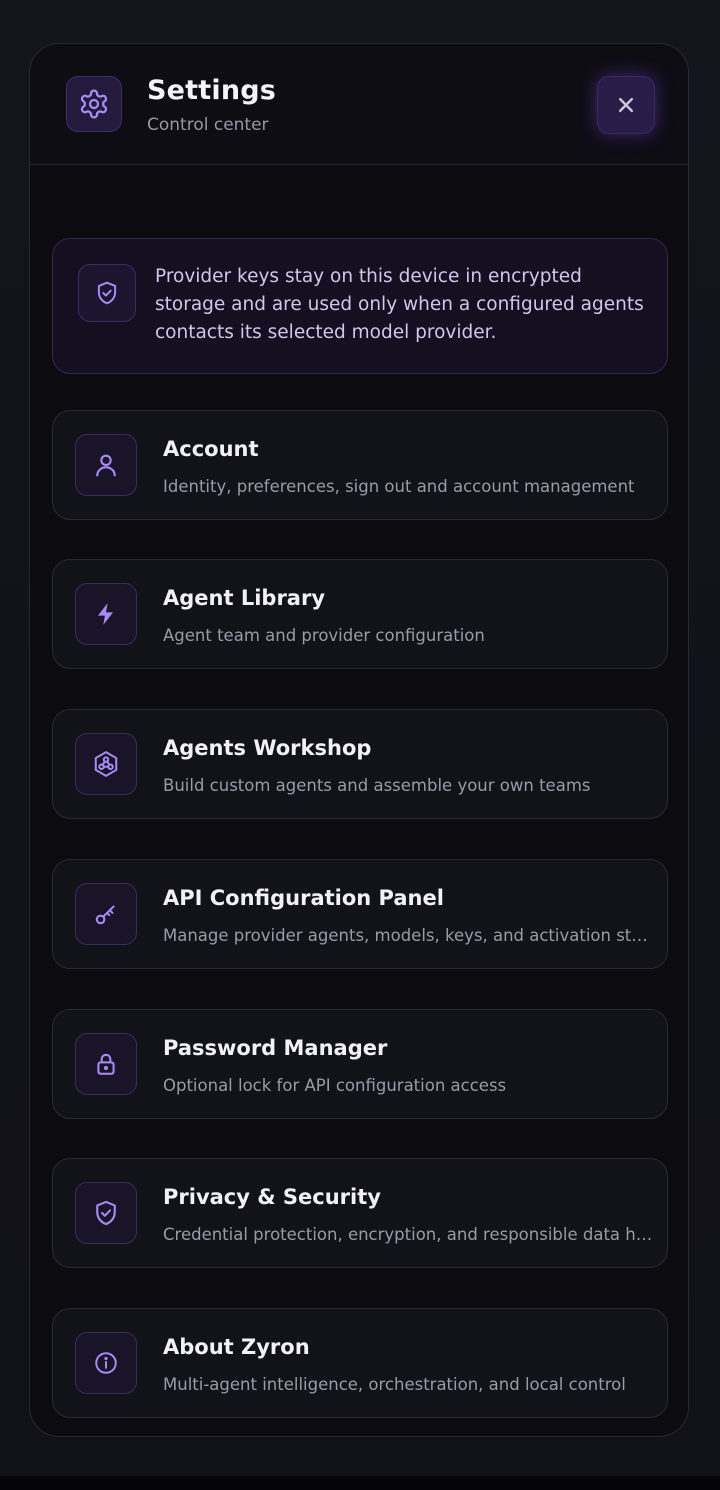 The width and height of the screenshot is (720, 1490). I want to click on settings-item-title: Account, so click(211, 449).